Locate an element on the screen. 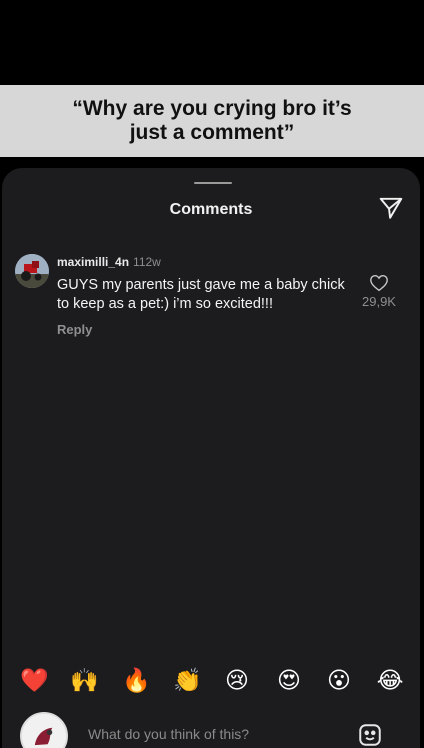 The width and height of the screenshot is (424, 748). comment-meta: maximilli_4n 112w is located at coordinates (109, 262).